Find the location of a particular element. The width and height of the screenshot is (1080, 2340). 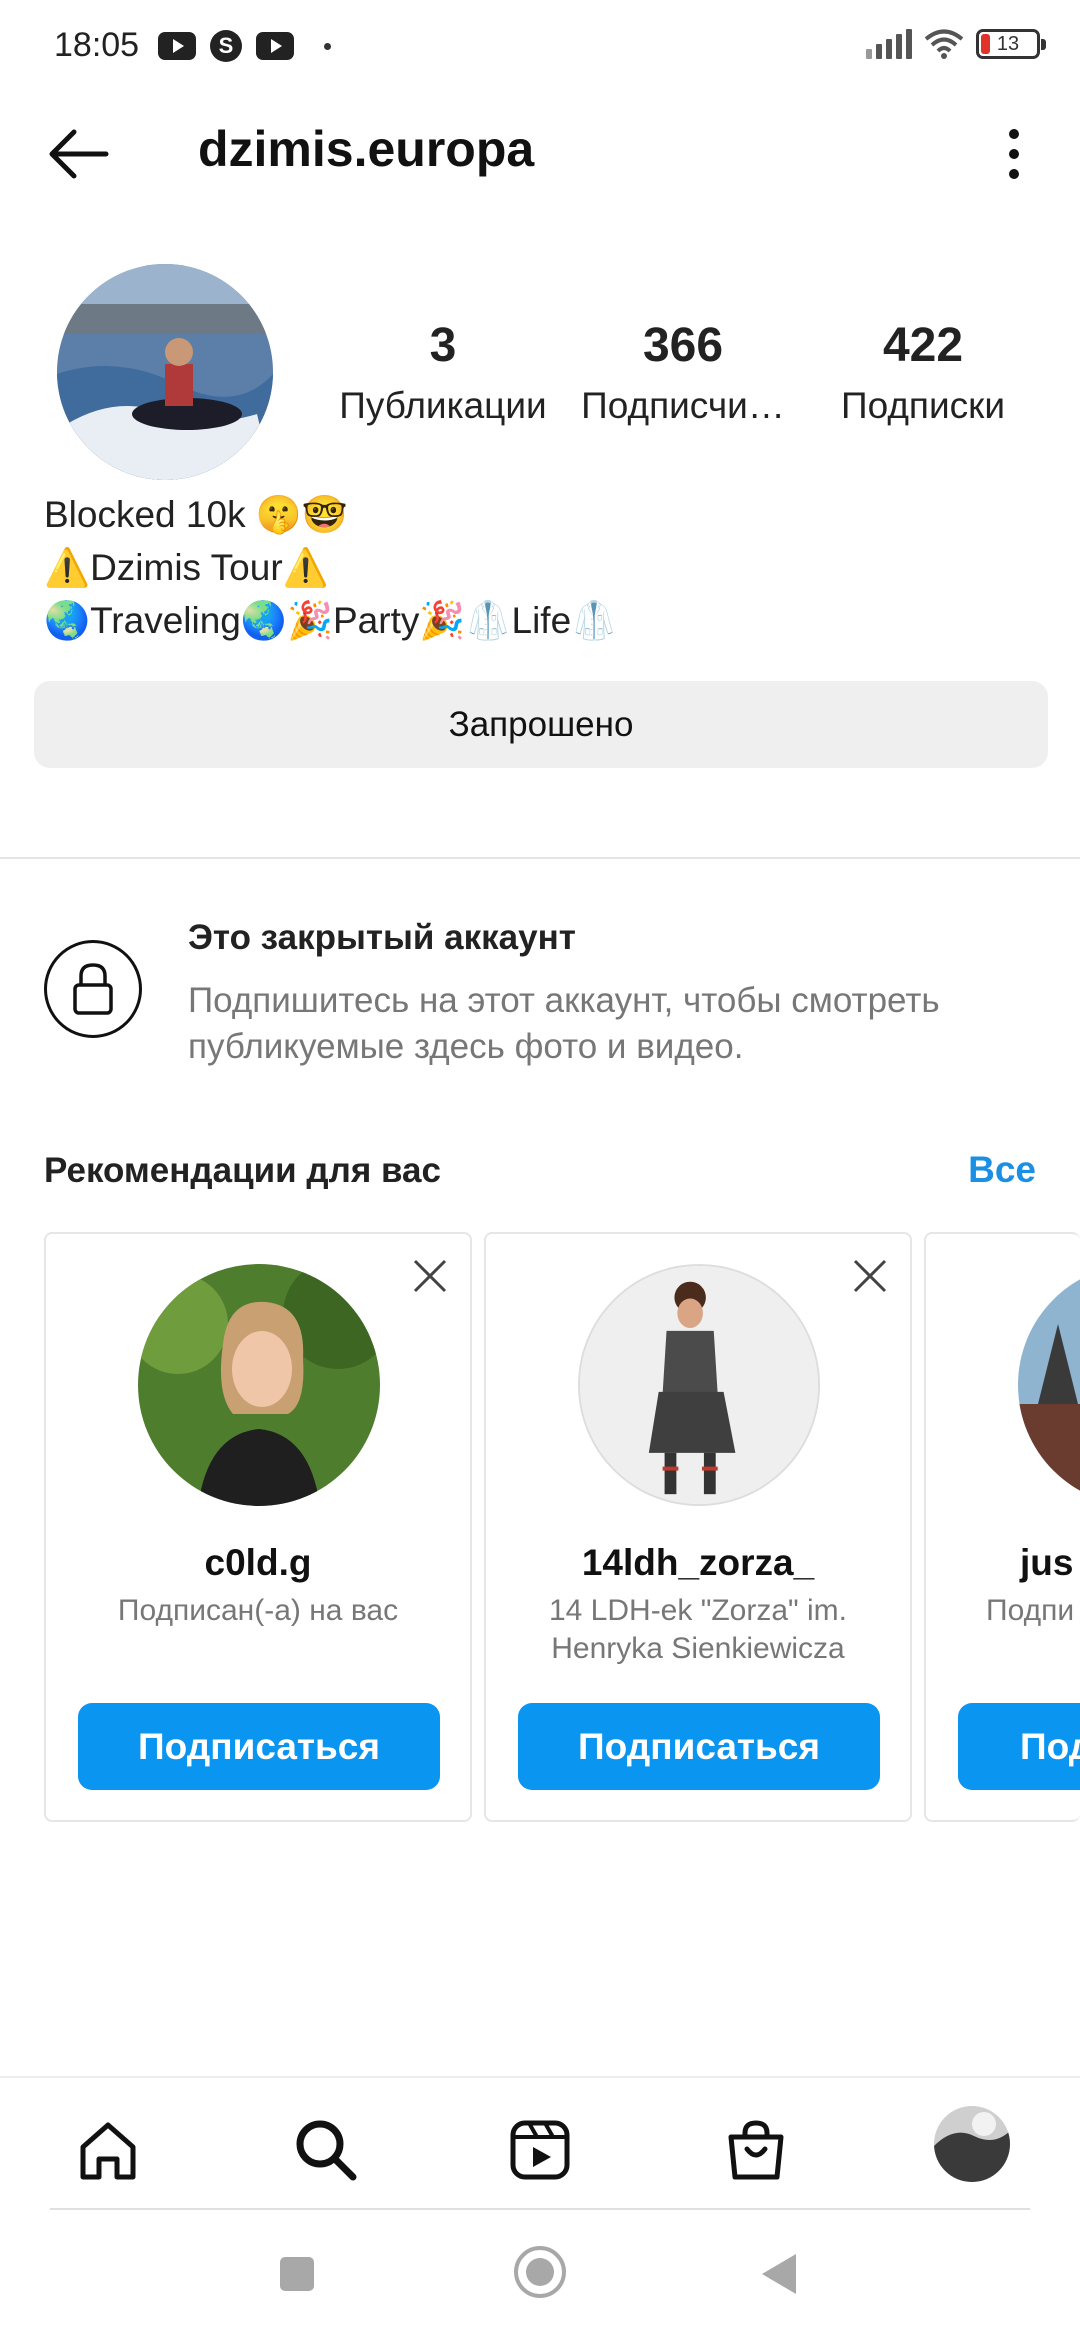

profile-username: dzimis.europa is located at coordinates (366, 149).